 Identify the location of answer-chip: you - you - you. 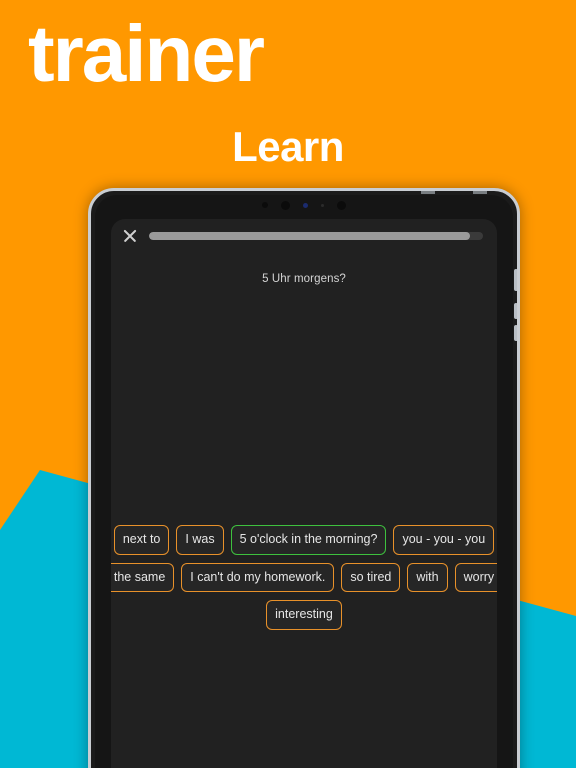
(444, 540).